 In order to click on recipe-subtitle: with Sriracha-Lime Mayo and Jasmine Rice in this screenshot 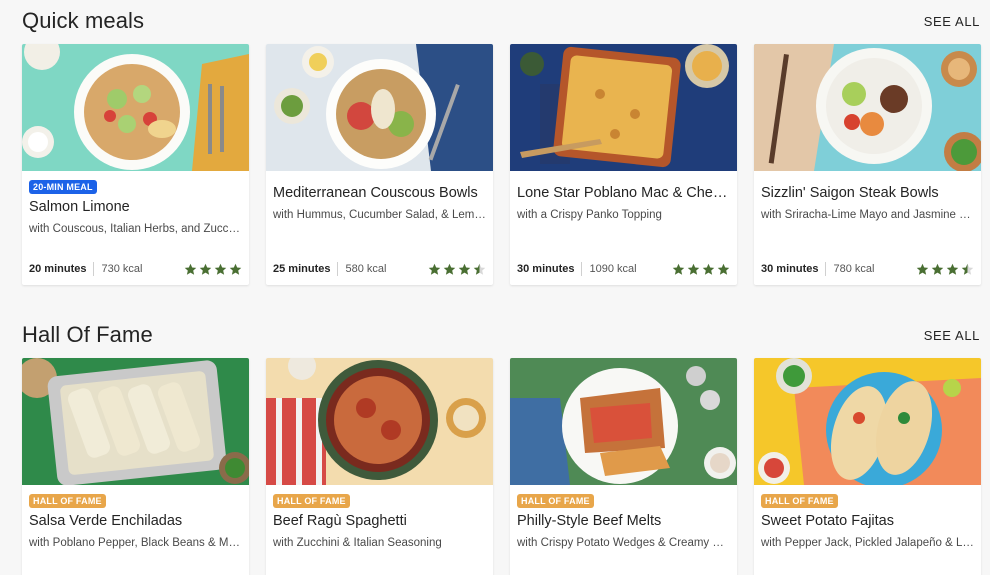, I will do `click(867, 215)`.